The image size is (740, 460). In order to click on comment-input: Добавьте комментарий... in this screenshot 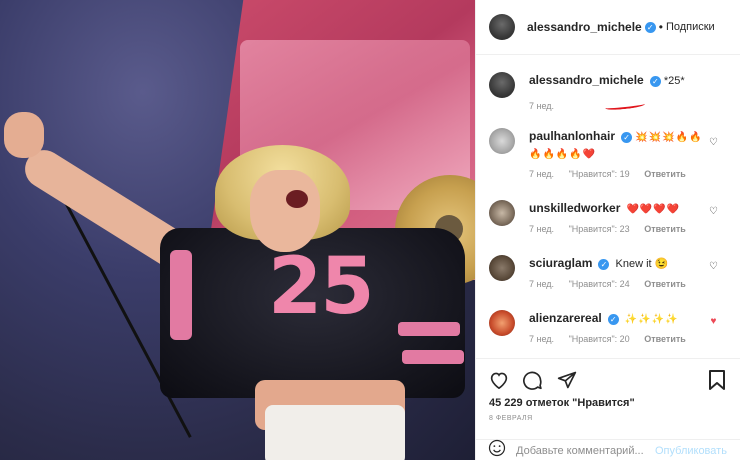, I will do `click(580, 451)`.